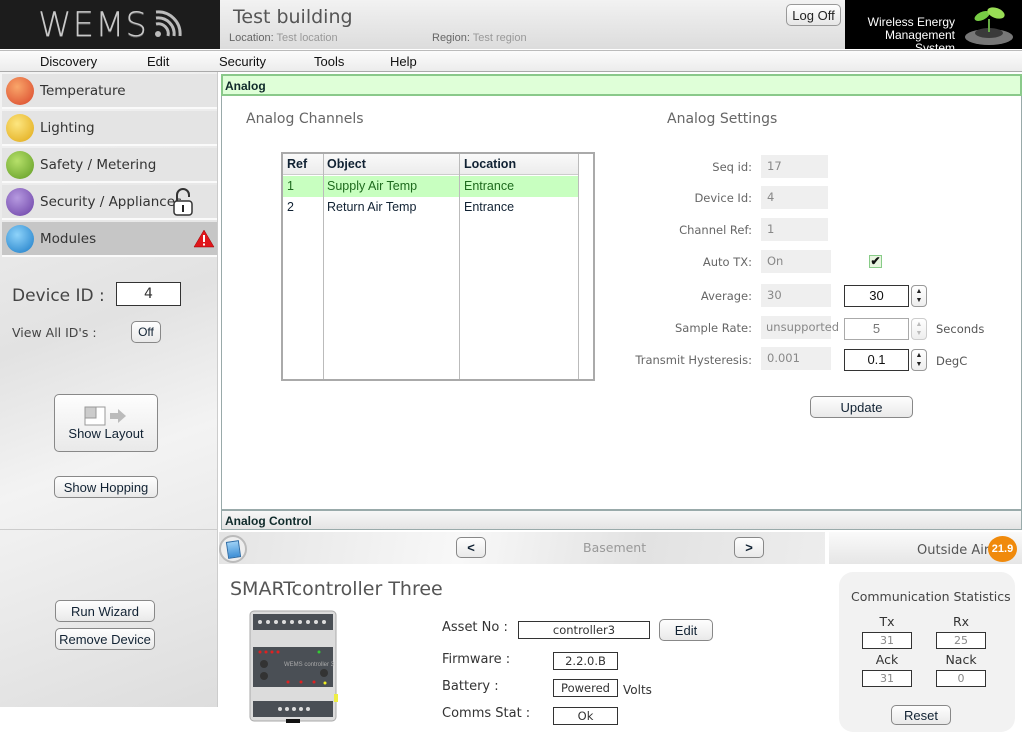 Image resolution: width=1022 pixels, height=737 pixels. I want to click on sample-rate-value: unsupported, so click(800, 327).